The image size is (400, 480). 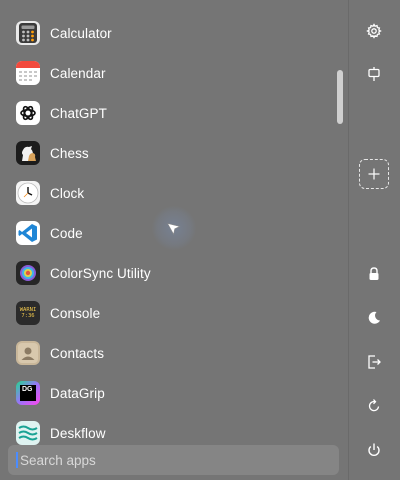 I want to click on datagrip-icon-text: DG, so click(x=27, y=389).